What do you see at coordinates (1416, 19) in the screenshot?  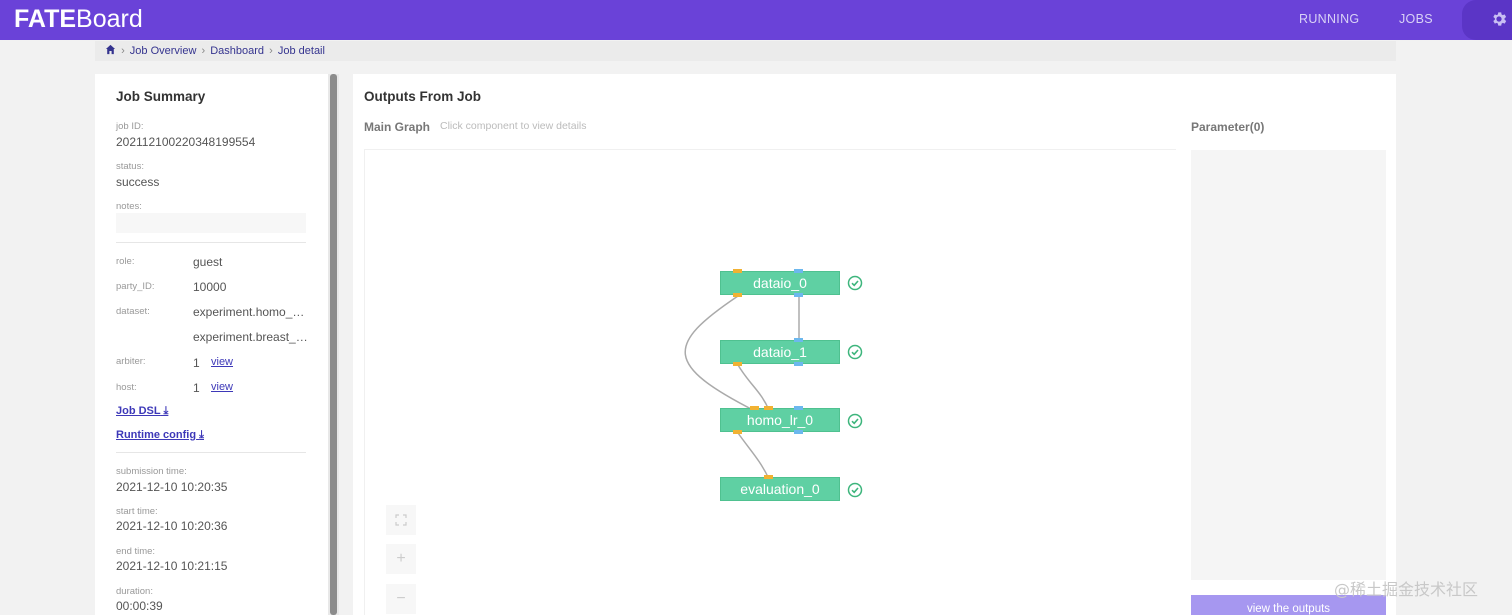 I see `nav-jobs: JOBS` at bounding box center [1416, 19].